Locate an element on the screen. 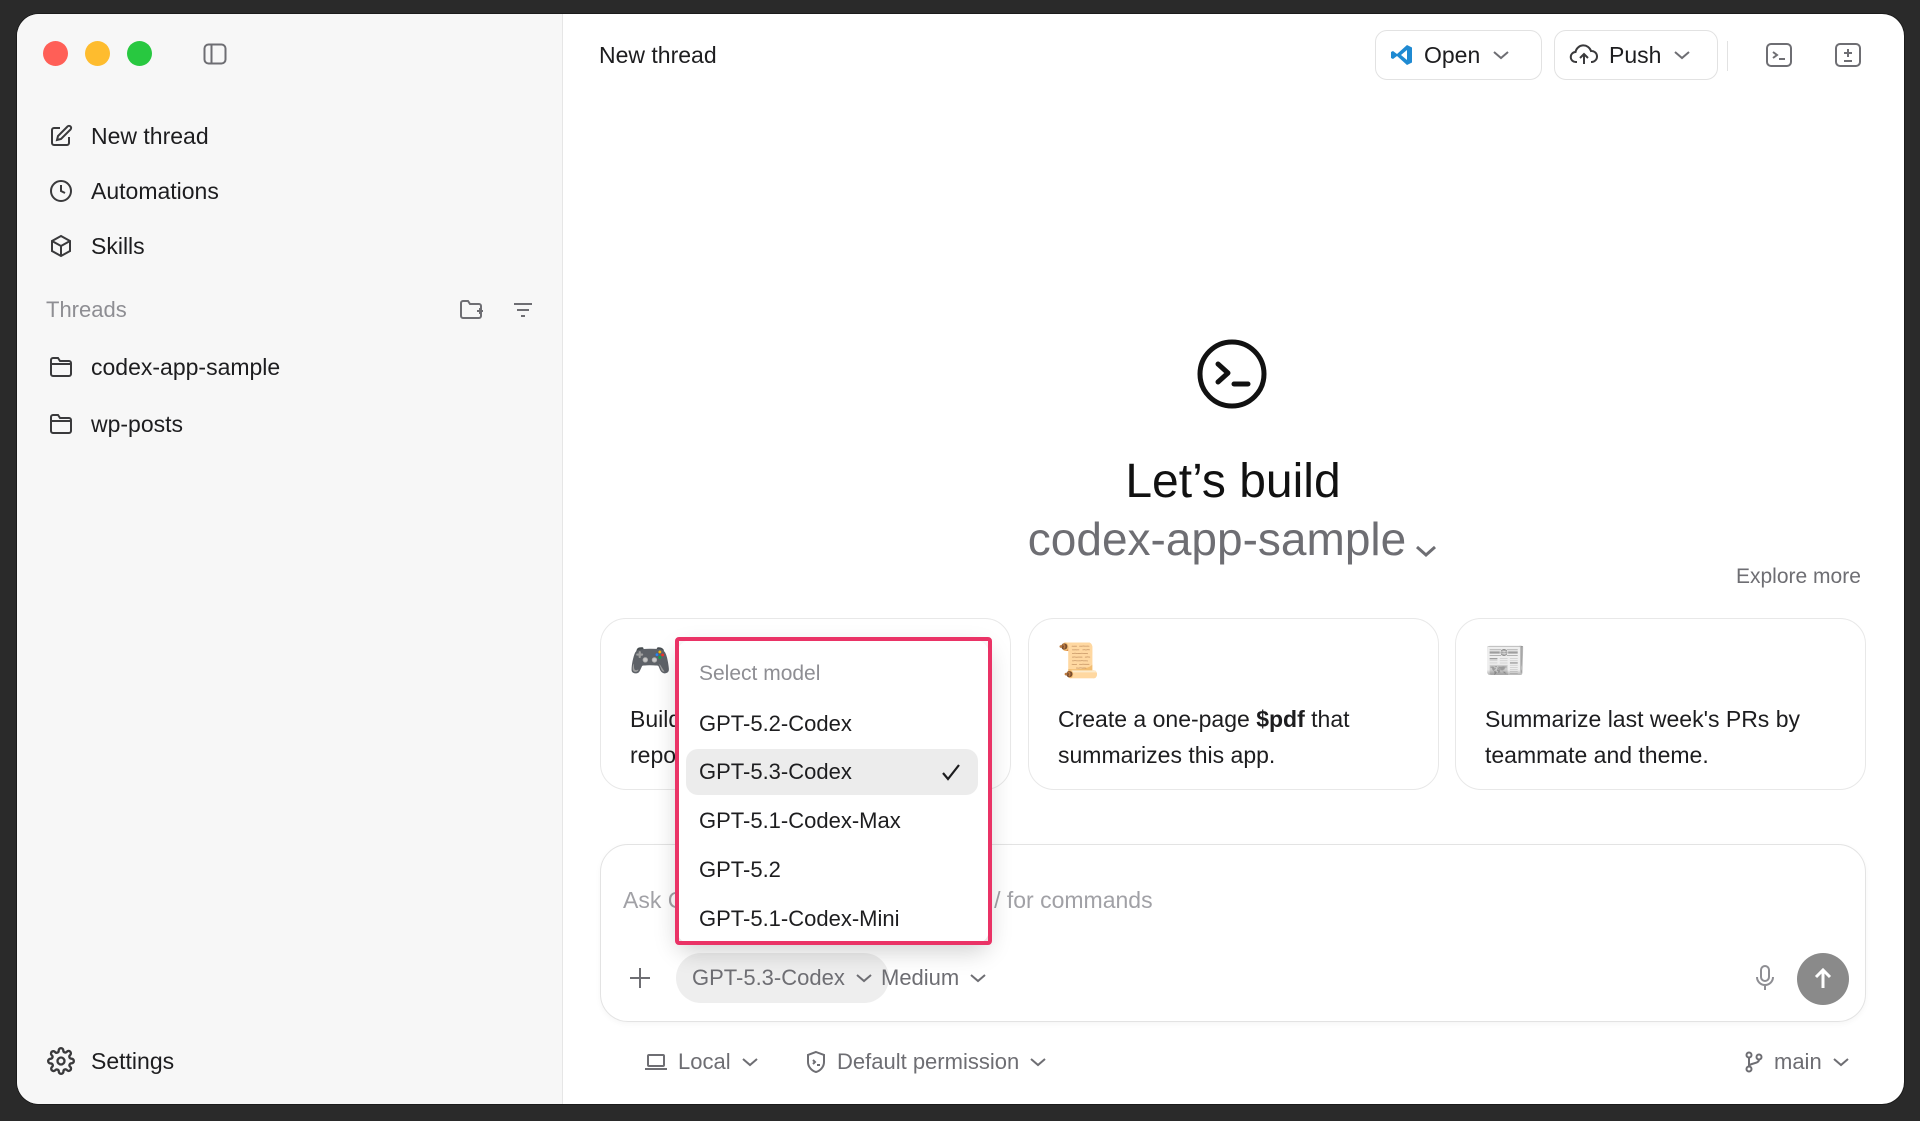  clock-icon is located at coordinates (61, 191).